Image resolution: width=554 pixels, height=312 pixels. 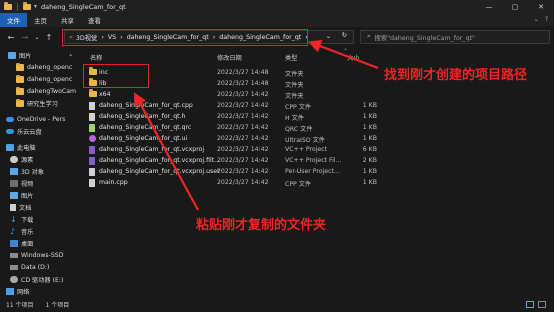 I want to click on forward-button: →, so click(x=25, y=37).